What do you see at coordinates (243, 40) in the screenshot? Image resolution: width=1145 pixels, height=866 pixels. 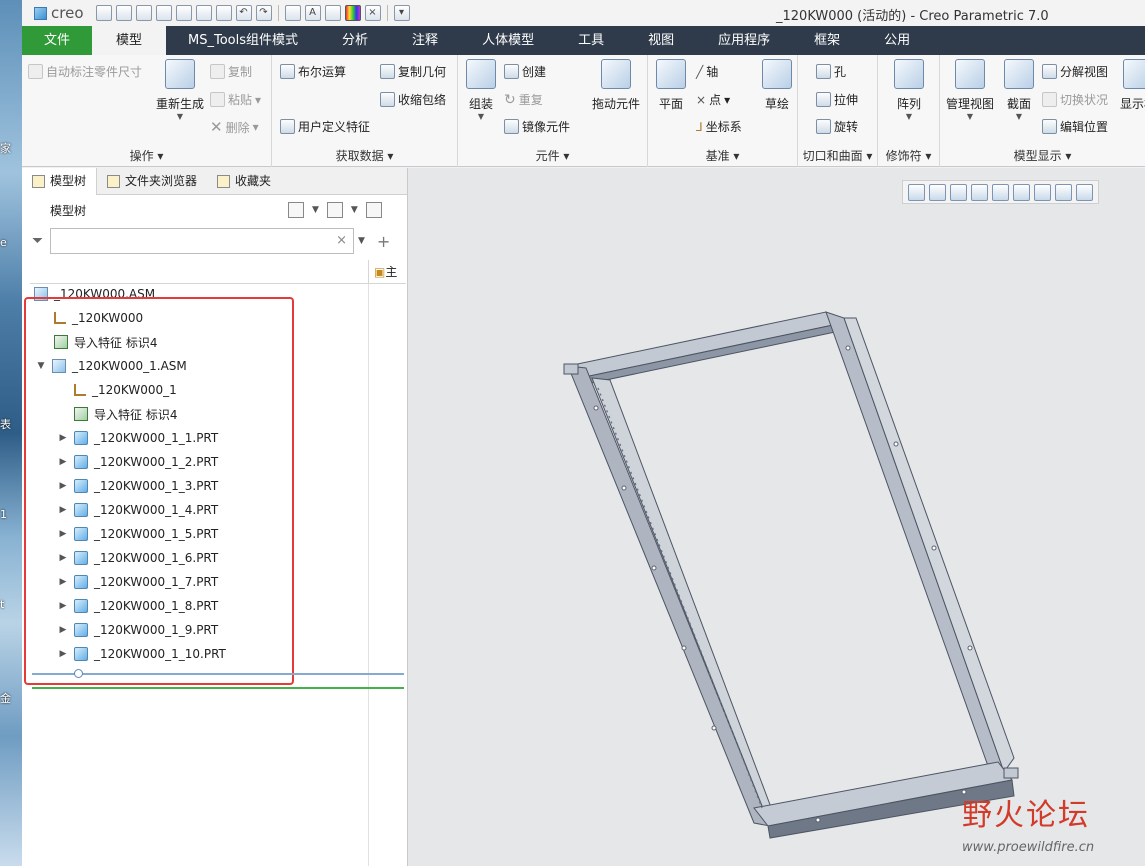 I see `tab-ms-tools: MS_Tools组件模式` at bounding box center [243, 40].